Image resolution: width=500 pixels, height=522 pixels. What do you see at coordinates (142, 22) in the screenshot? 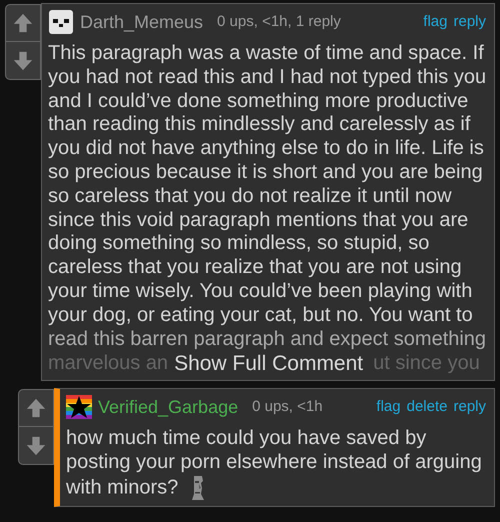
I see `username-link: Darth_Memeus` at bounding box center [142, 22].